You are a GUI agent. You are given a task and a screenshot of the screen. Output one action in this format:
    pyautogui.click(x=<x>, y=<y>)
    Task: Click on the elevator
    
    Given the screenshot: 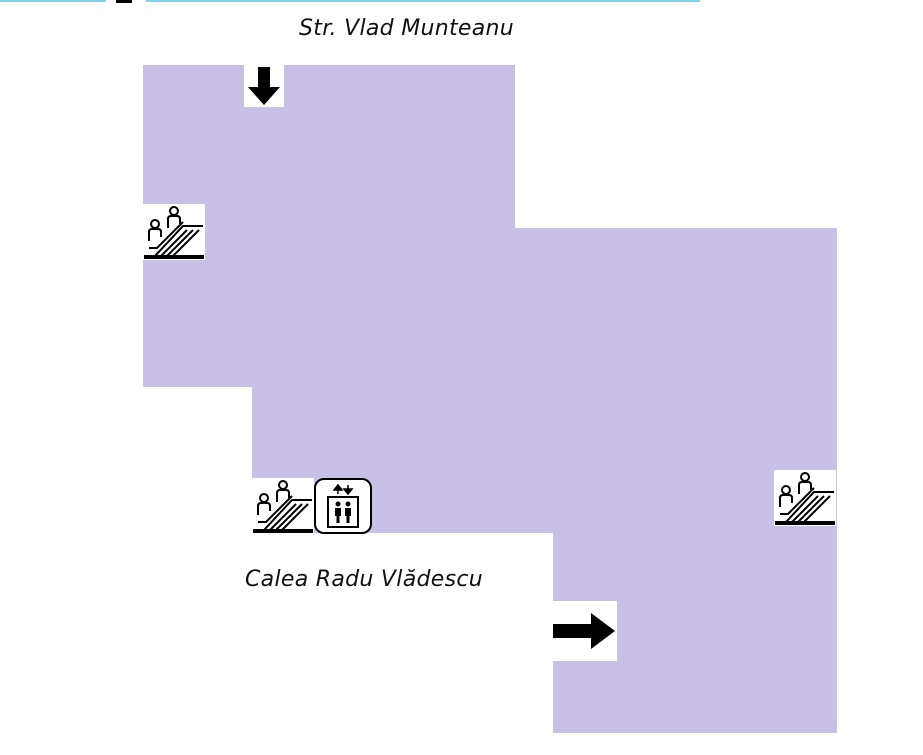 What is the action you would take?
    pyautogui.click(x=343, y=506)
    